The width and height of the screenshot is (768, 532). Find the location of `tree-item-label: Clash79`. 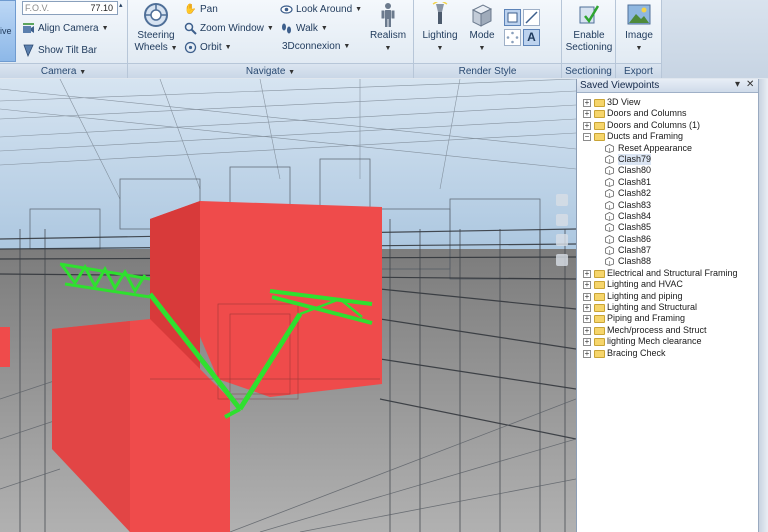

tree-item-label: Clash79 is located at coordinates (635, 159).